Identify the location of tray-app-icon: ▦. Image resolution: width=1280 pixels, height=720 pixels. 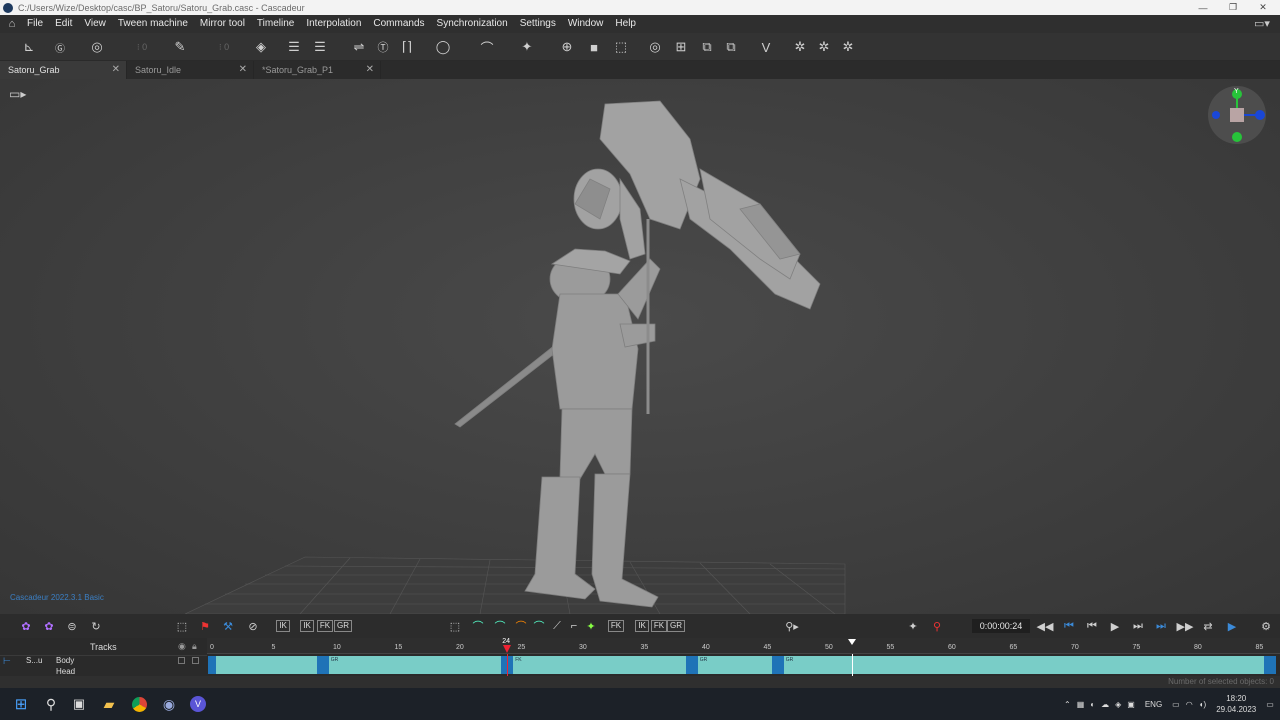
(1081, 704).